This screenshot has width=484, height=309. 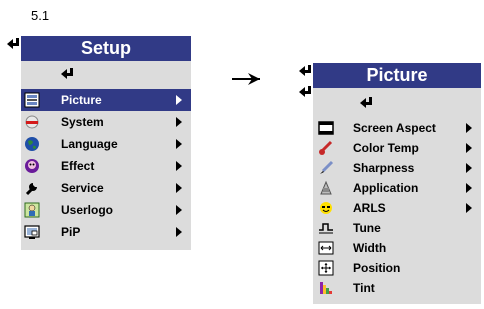 I want to click on picture-item-sharpness: Sharpness, so click(x=397, y=168).